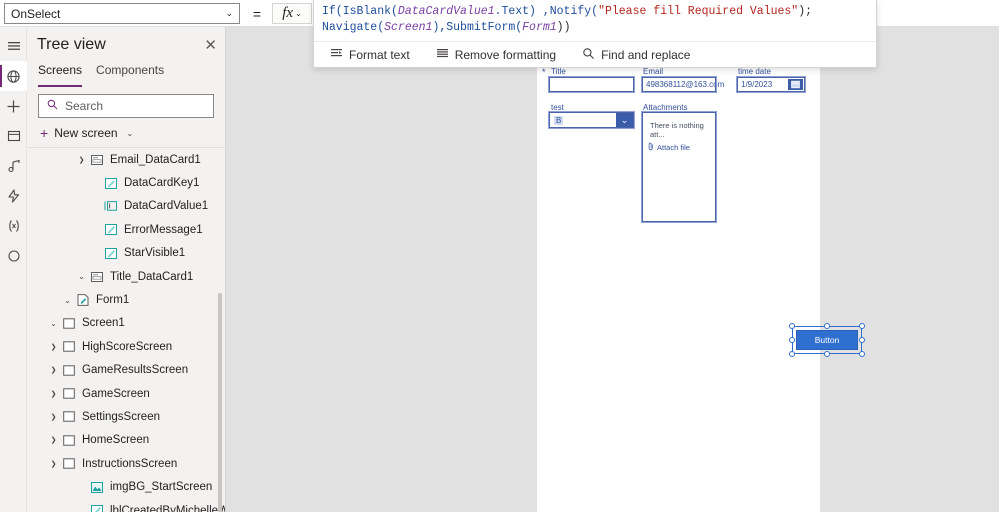  Describe the element at coordinates (130, 75) in the screenshot. I see `tab-components: Components` at that location.